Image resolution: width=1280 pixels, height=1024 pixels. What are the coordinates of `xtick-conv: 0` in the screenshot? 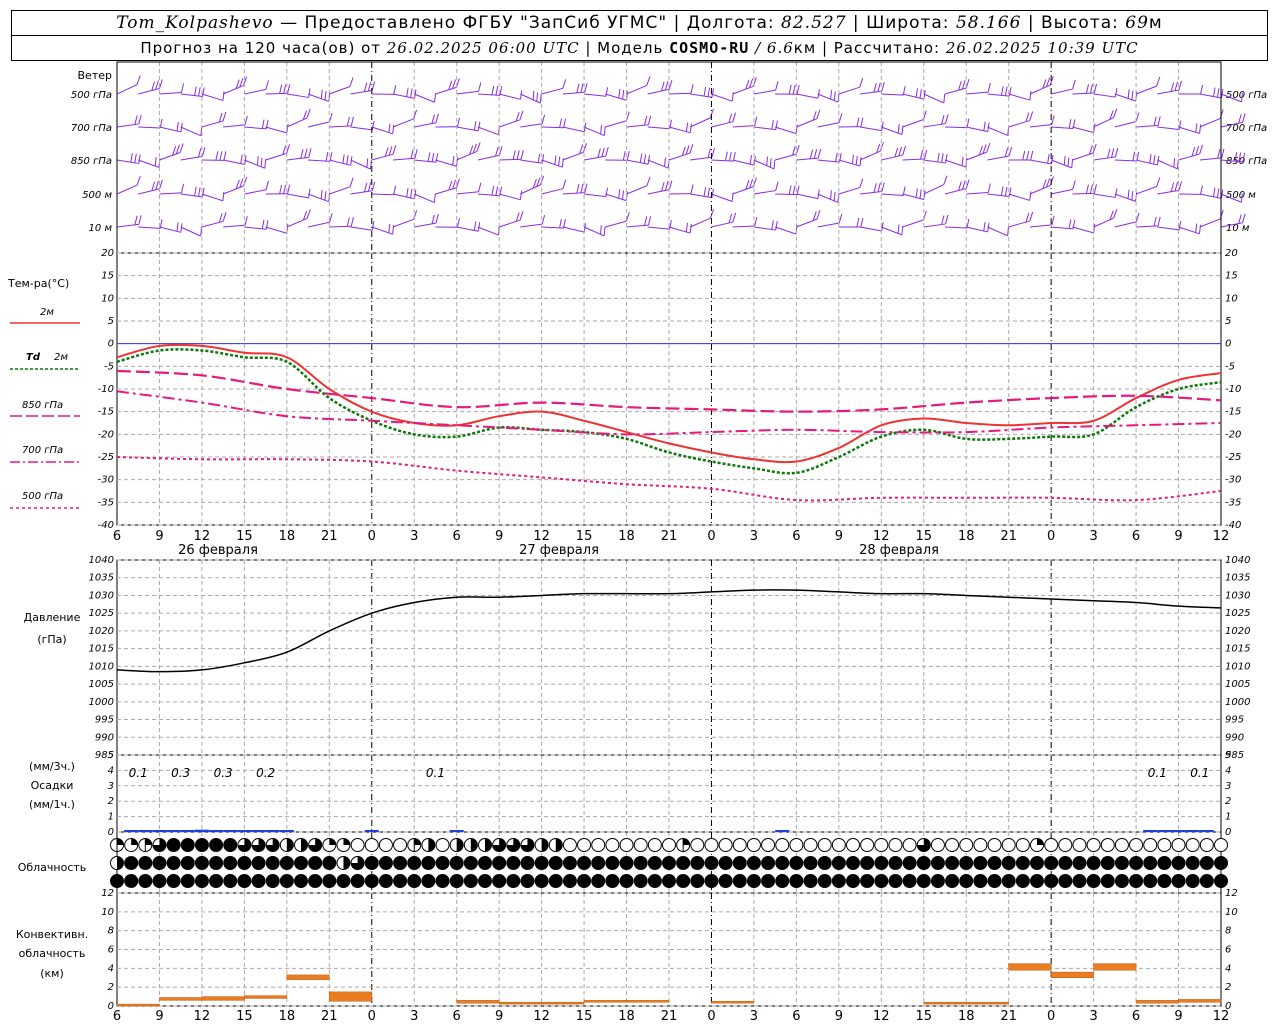 It's located at (372, 1016).